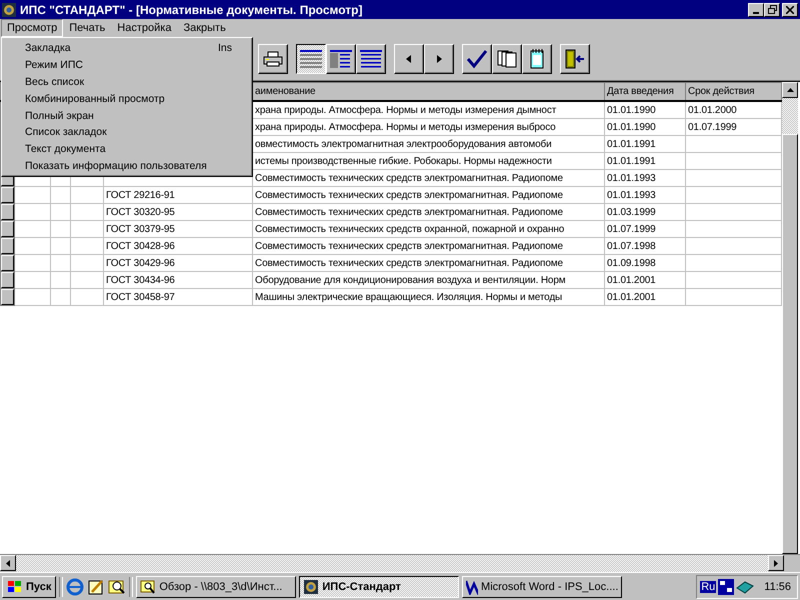  I want to click on scroll-thumb, so click(790, 344).